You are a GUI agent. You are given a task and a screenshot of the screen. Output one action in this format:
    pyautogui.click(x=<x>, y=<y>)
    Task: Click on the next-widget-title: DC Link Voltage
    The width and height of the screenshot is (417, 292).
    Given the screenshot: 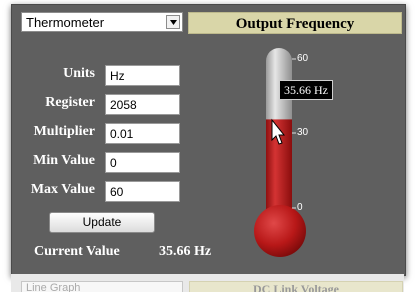 What is the action you would take?
    pyautogui.click(x=296, y=286)
    